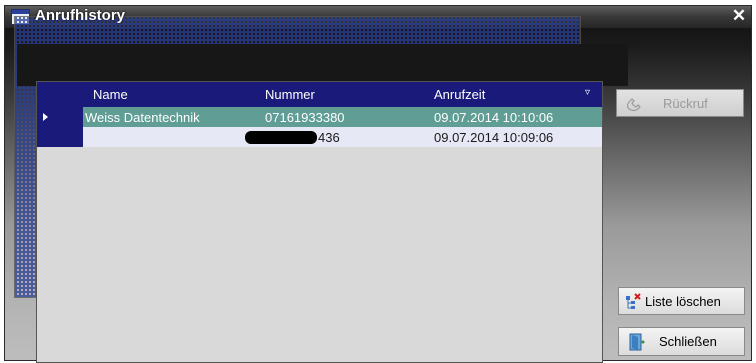  I want to click on table-row: 436 09.07.2014 10:09:06, so click(342, 137).